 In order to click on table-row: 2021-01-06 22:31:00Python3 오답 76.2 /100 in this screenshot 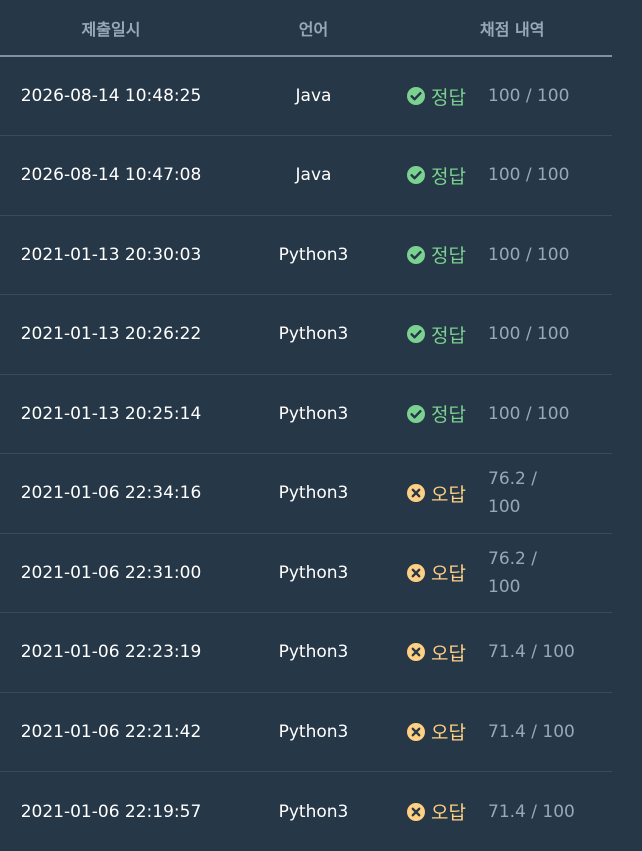, I will do `click(306, 573)`.